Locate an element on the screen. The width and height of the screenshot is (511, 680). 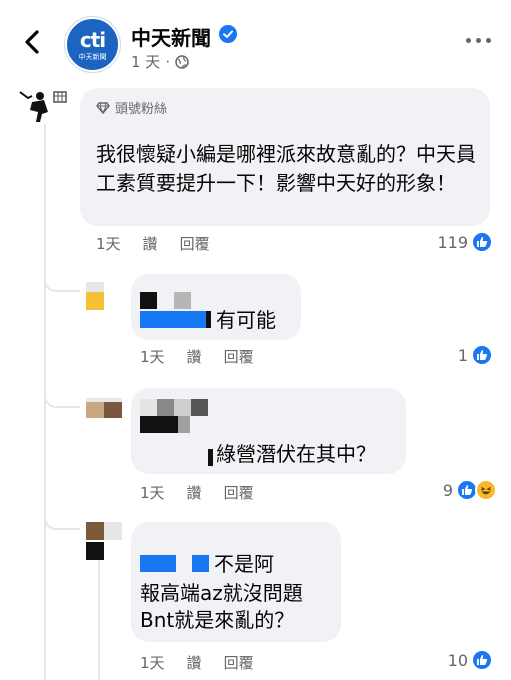
more-horizontal-icon is located at coordinates (478, 40).